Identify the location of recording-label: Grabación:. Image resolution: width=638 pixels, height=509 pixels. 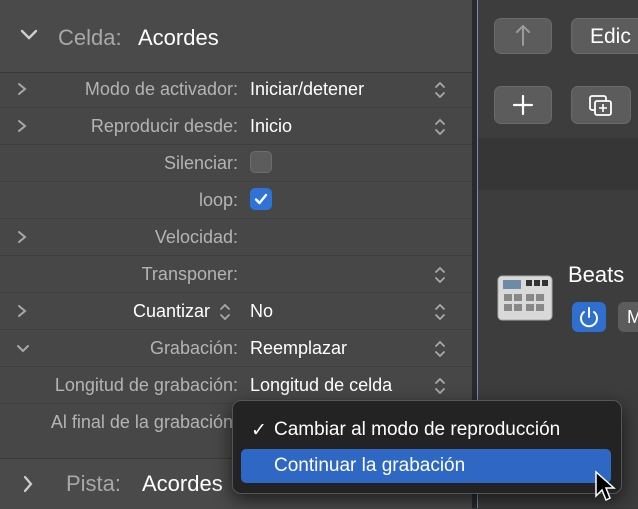
(193, 348).